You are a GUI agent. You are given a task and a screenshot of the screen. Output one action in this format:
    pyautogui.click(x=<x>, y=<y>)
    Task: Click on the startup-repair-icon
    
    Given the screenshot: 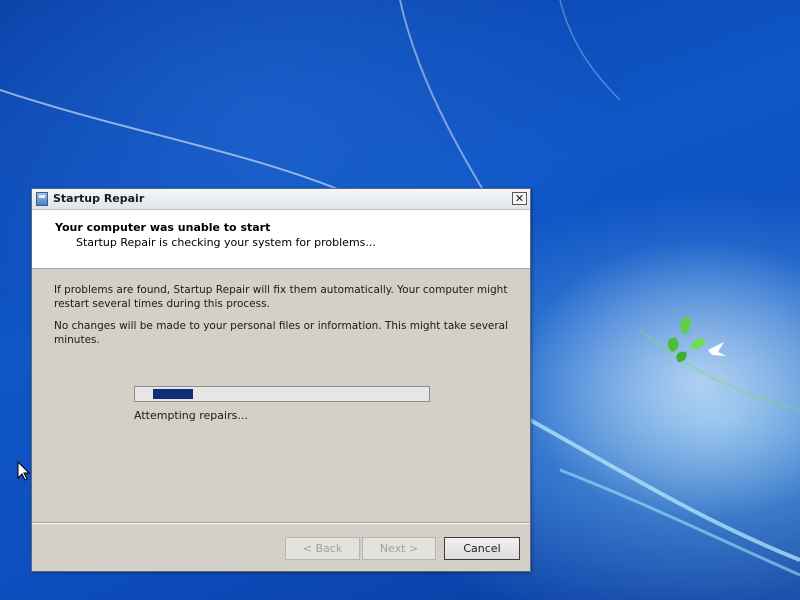 What is the action you would take?
    pyautogui.click(x=42, y=199)
    